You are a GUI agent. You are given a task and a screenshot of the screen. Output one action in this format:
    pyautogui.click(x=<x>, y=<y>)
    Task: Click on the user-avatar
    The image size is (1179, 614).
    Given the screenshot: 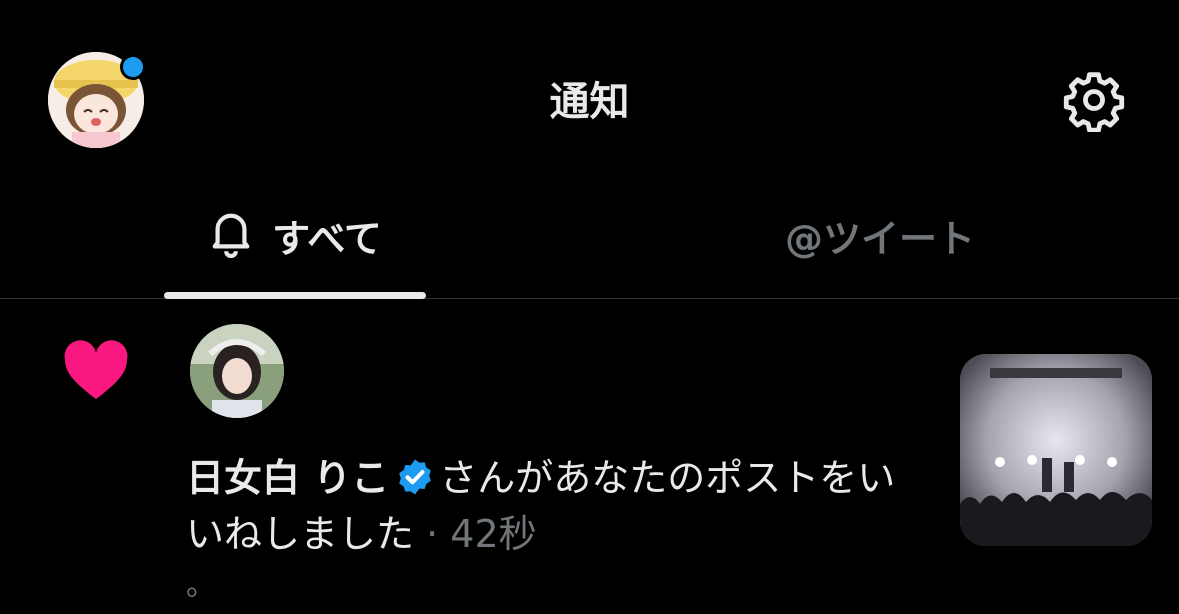 What is the action you would take?
    pyautogui.click(x=237, y=371)
    